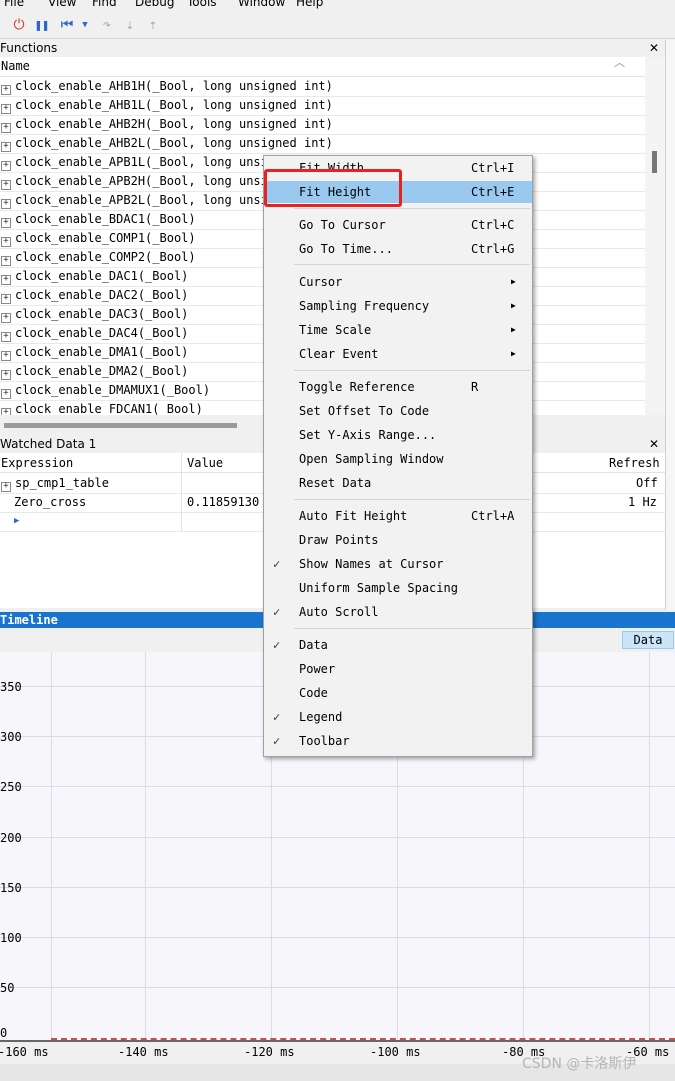  What do you see at coordinates (337, 25) in the screenshot?
I see `toolbar: ⏻ ❚❚ ⏮ ▼ ↷ ⇣ ⇡` at bounding box center [337, 25].